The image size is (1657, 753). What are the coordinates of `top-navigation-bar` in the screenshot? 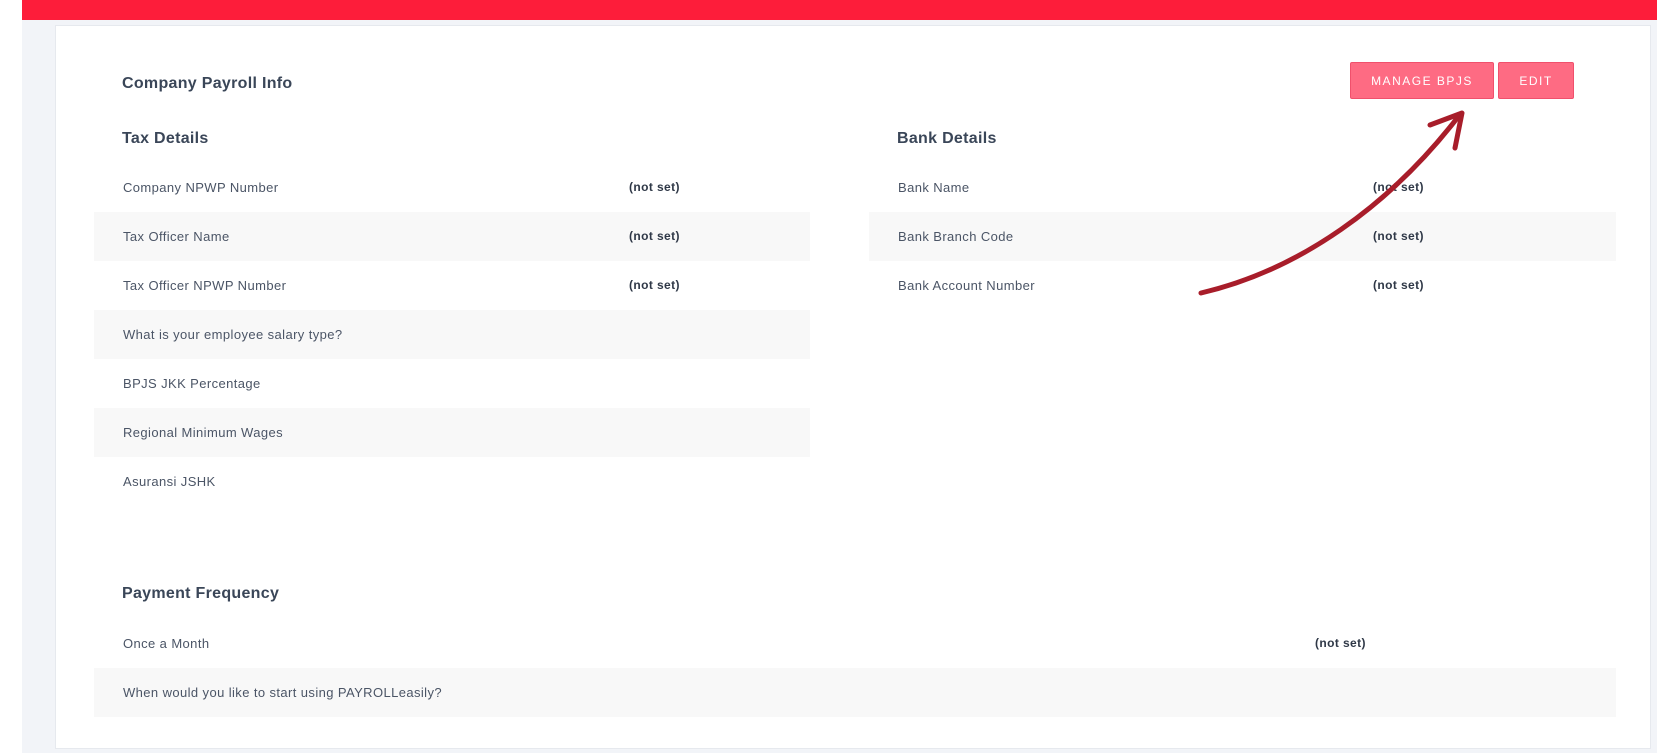 It's located at (839, 10).